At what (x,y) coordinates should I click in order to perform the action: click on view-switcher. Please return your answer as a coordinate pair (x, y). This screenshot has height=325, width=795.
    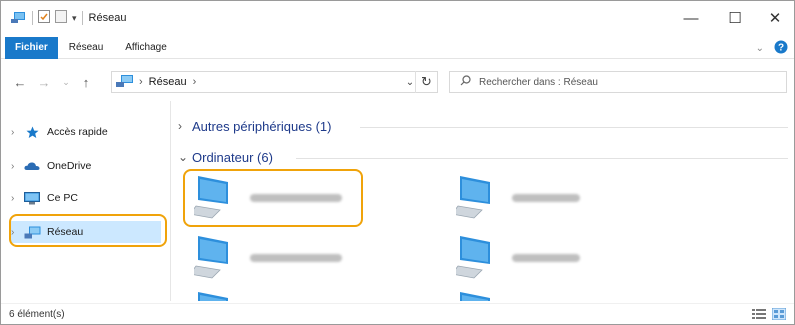
    Looking at the image, I should click on (769, 315).